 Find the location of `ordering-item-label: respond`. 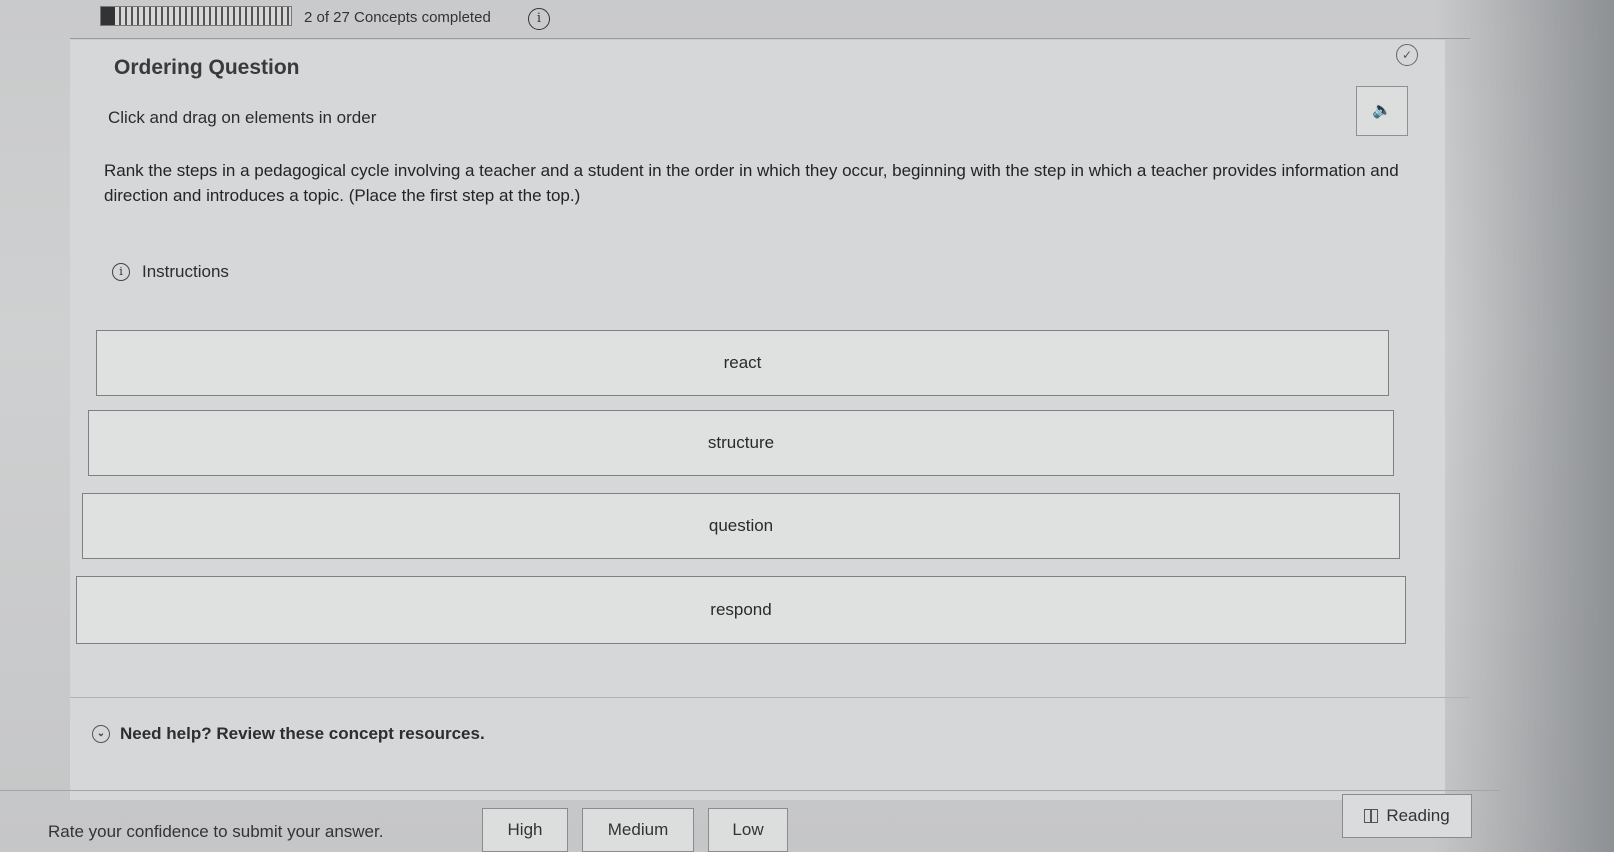

ordering-item-label: respond is located at coordinates (741, 609).